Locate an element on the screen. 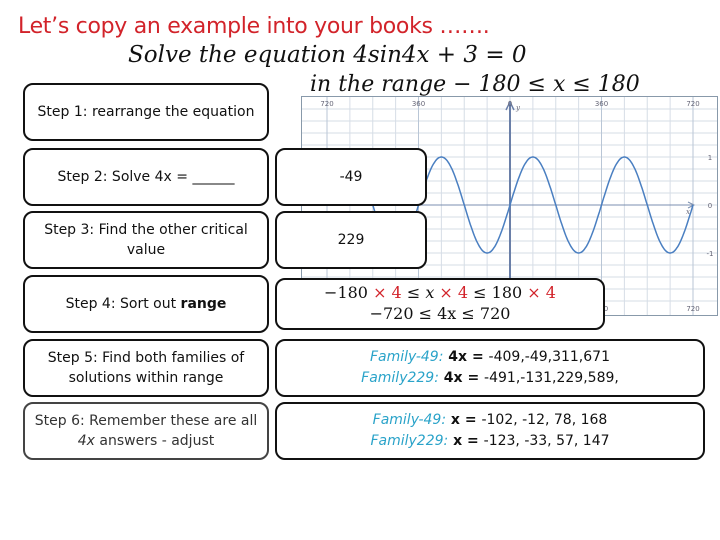 This screenshot has width=720, height=540. step-2-label: Step 2: Solve 4x = ______ is located at coordinates (146, 176).